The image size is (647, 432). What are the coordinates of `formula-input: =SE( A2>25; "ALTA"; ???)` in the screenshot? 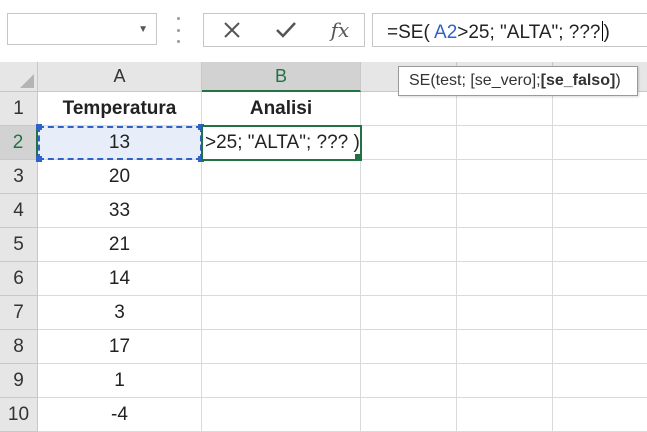 It's located at (509, 30).